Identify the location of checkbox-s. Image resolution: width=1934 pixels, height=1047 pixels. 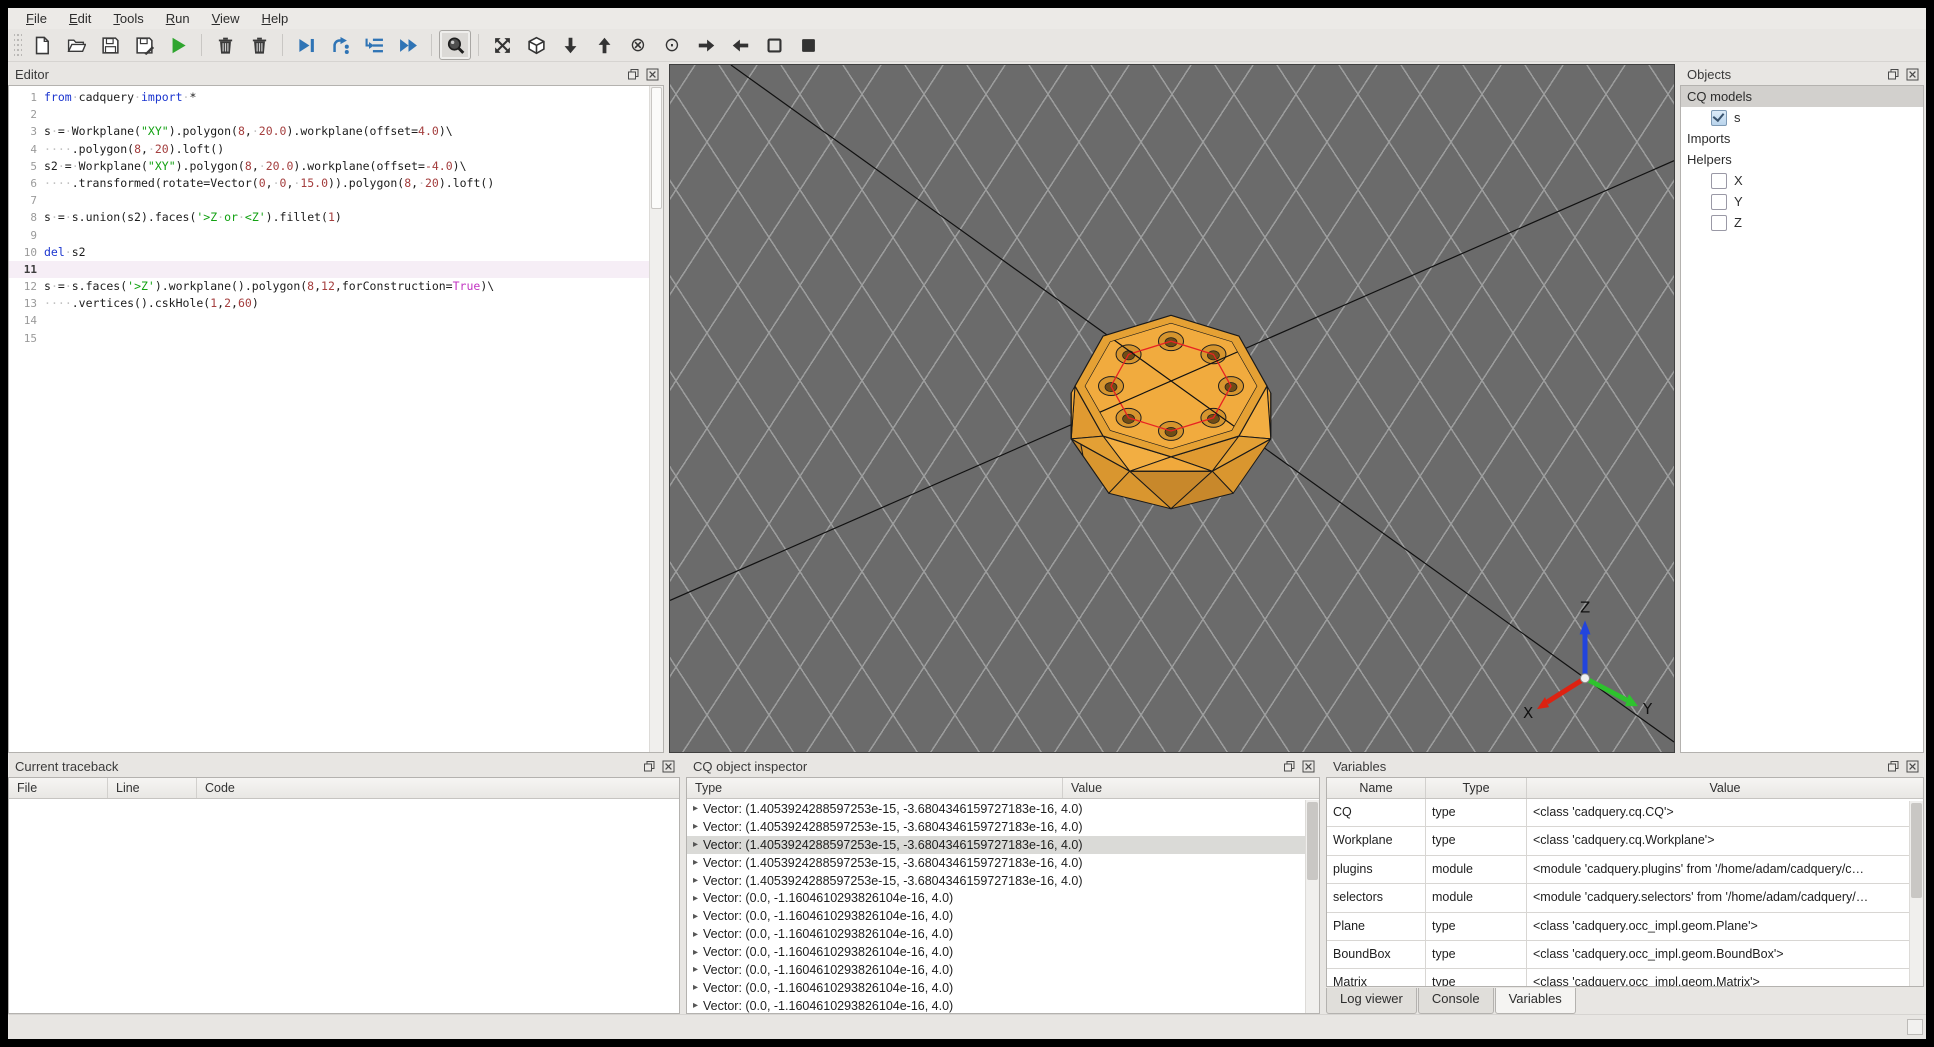
(1719, 117).